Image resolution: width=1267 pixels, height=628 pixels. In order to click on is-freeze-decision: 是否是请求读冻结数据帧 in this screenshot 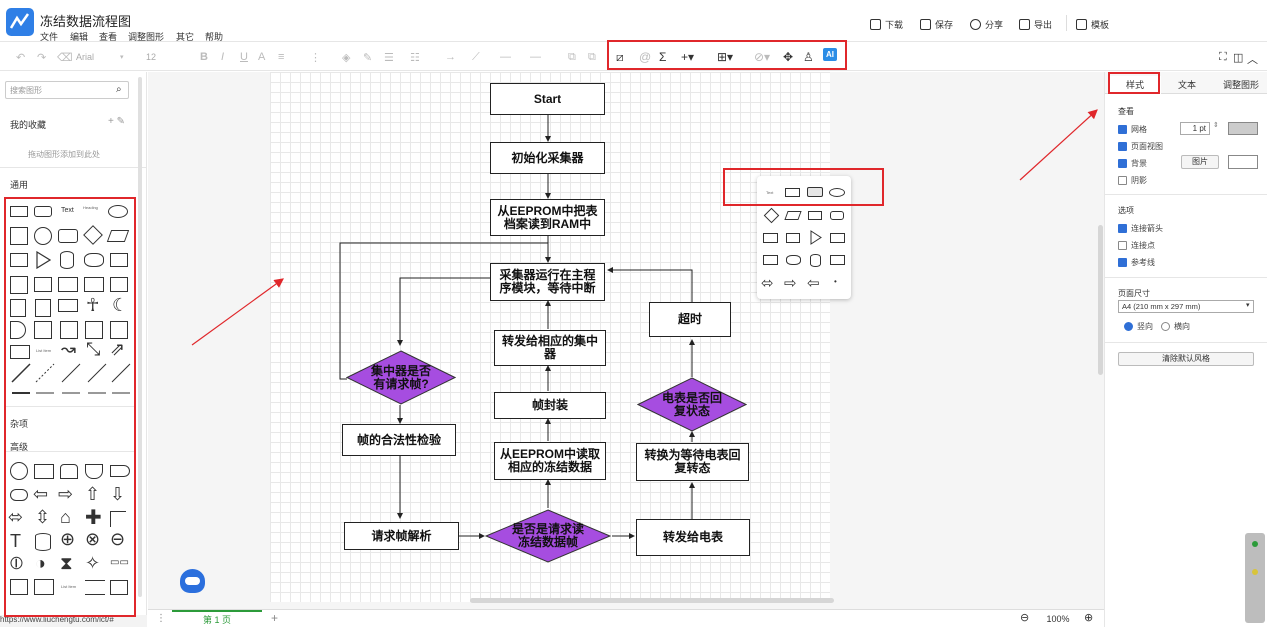, I will do `click(548, 536)`.